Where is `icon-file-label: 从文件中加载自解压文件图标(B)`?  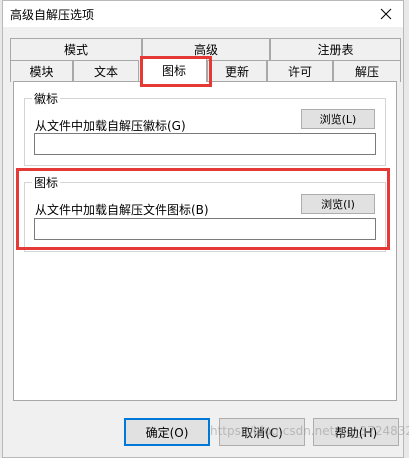
icon-file-label: 从文件中加载自解压文件图标(B) is located at coordinates (122, 210).